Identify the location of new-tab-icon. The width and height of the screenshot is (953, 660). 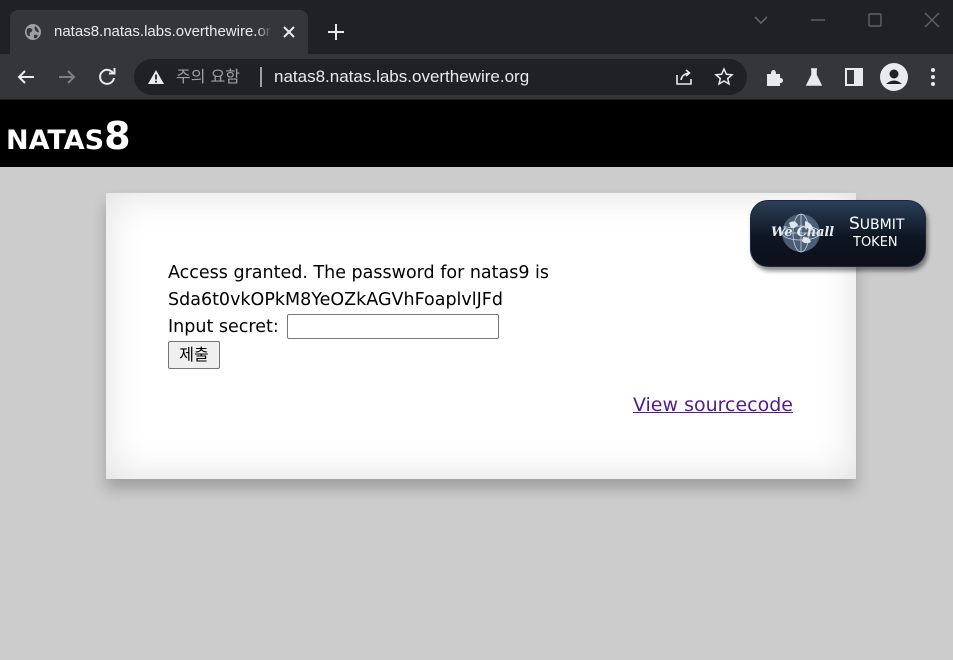
(336, 32).